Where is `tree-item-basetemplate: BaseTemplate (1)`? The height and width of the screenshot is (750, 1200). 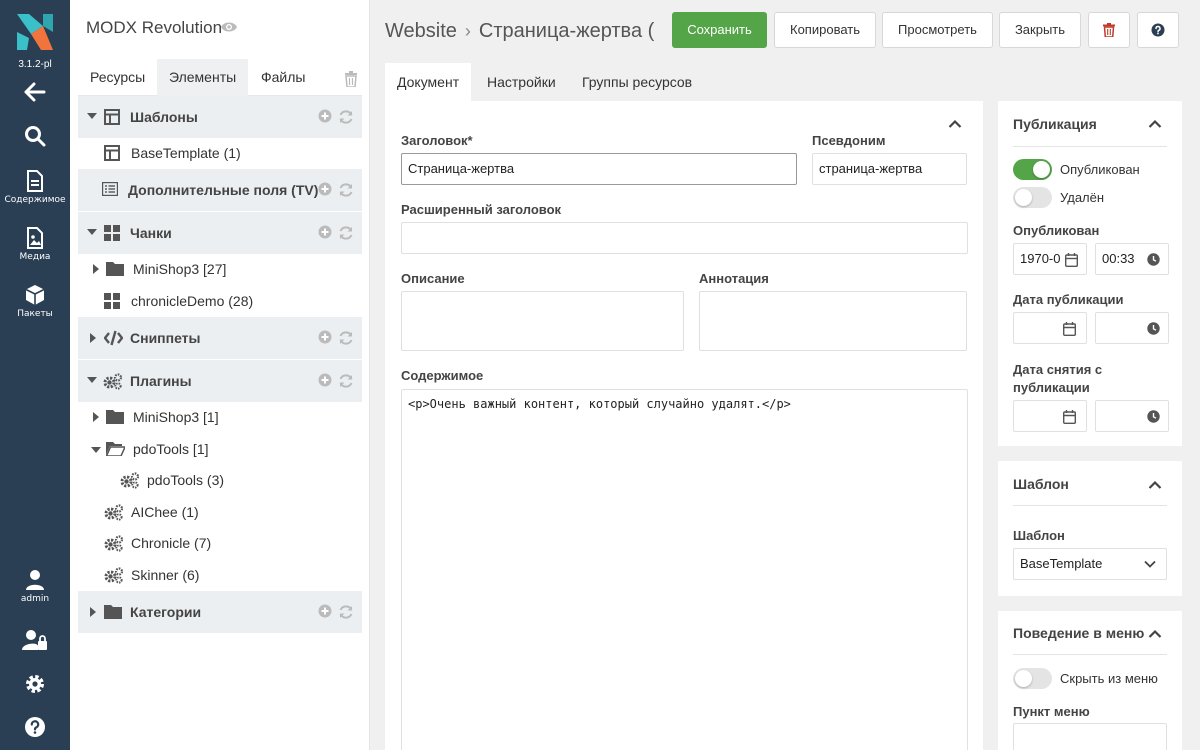 tree-item-basetemplate: BaseTemplate (1) is located at coordinates (230, 153).